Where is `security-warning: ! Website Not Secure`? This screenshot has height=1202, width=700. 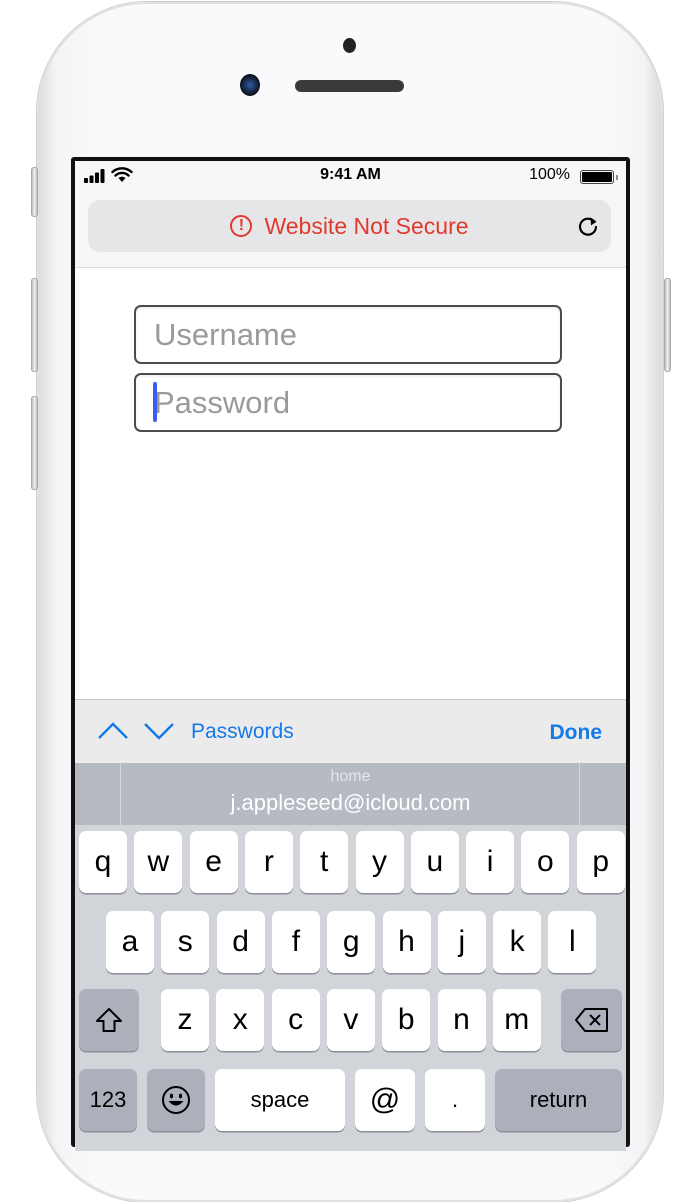
security-warning: ! Website Not Secure is located at coordinates (349, 226).